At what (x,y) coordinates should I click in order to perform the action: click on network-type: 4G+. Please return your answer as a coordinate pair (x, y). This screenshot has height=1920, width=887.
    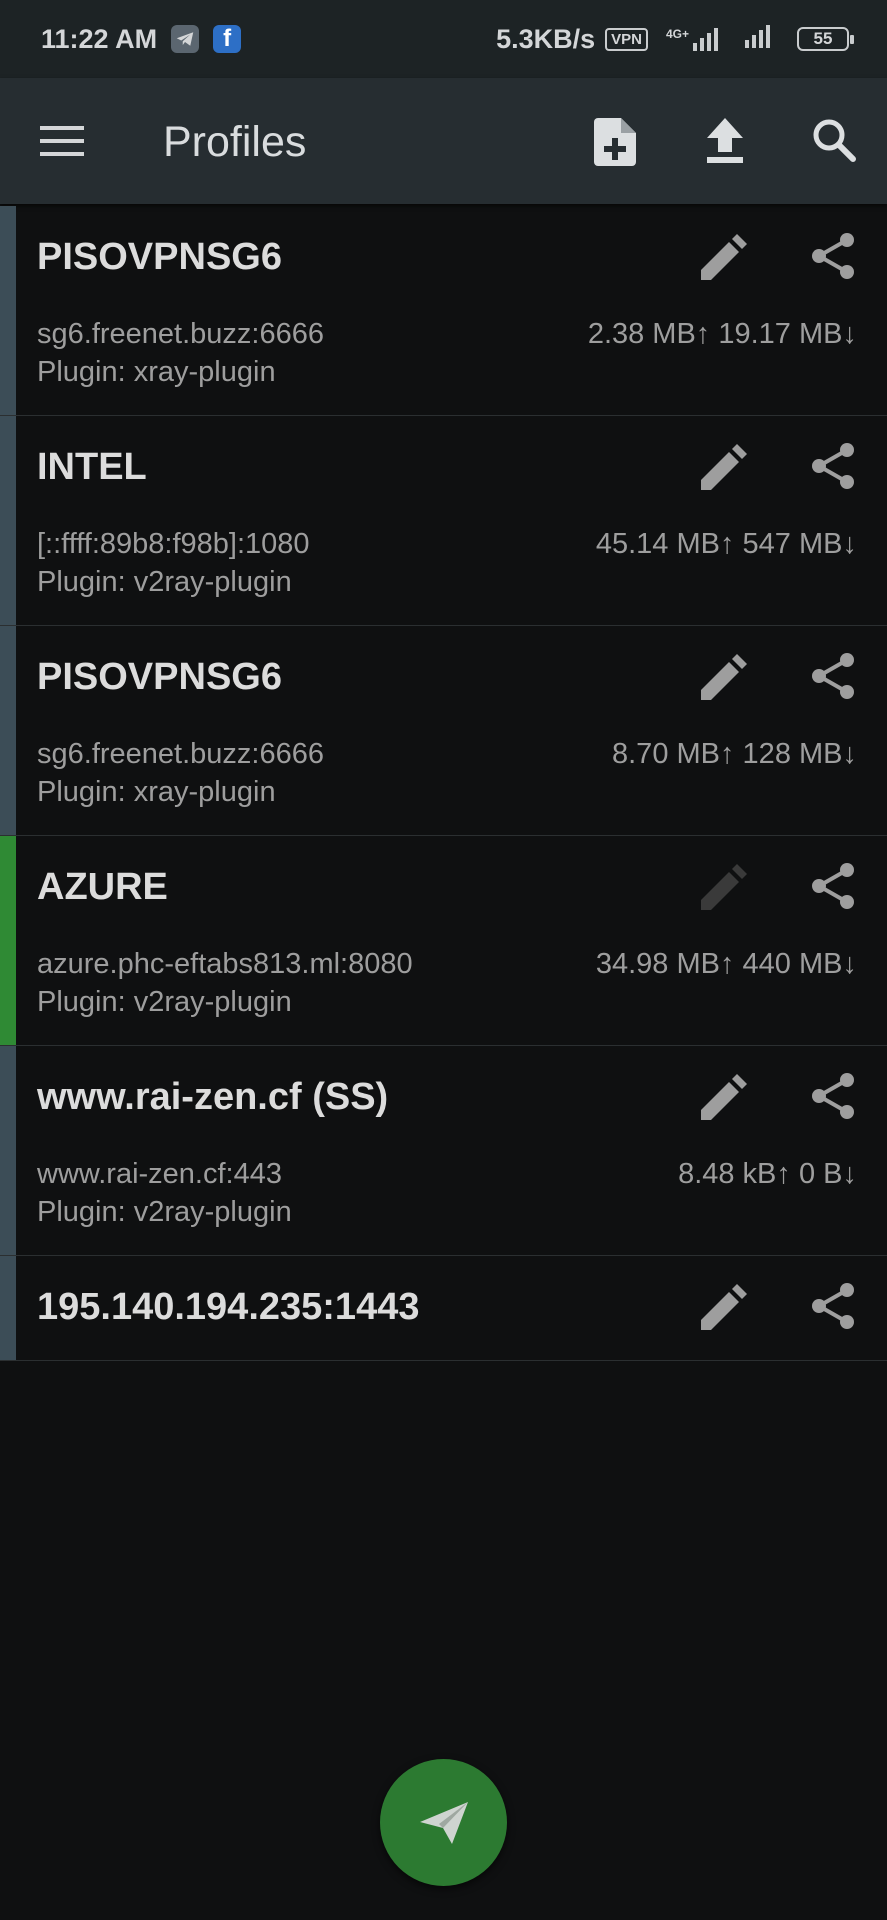
    Looking at the image, I should click on (677, 34).